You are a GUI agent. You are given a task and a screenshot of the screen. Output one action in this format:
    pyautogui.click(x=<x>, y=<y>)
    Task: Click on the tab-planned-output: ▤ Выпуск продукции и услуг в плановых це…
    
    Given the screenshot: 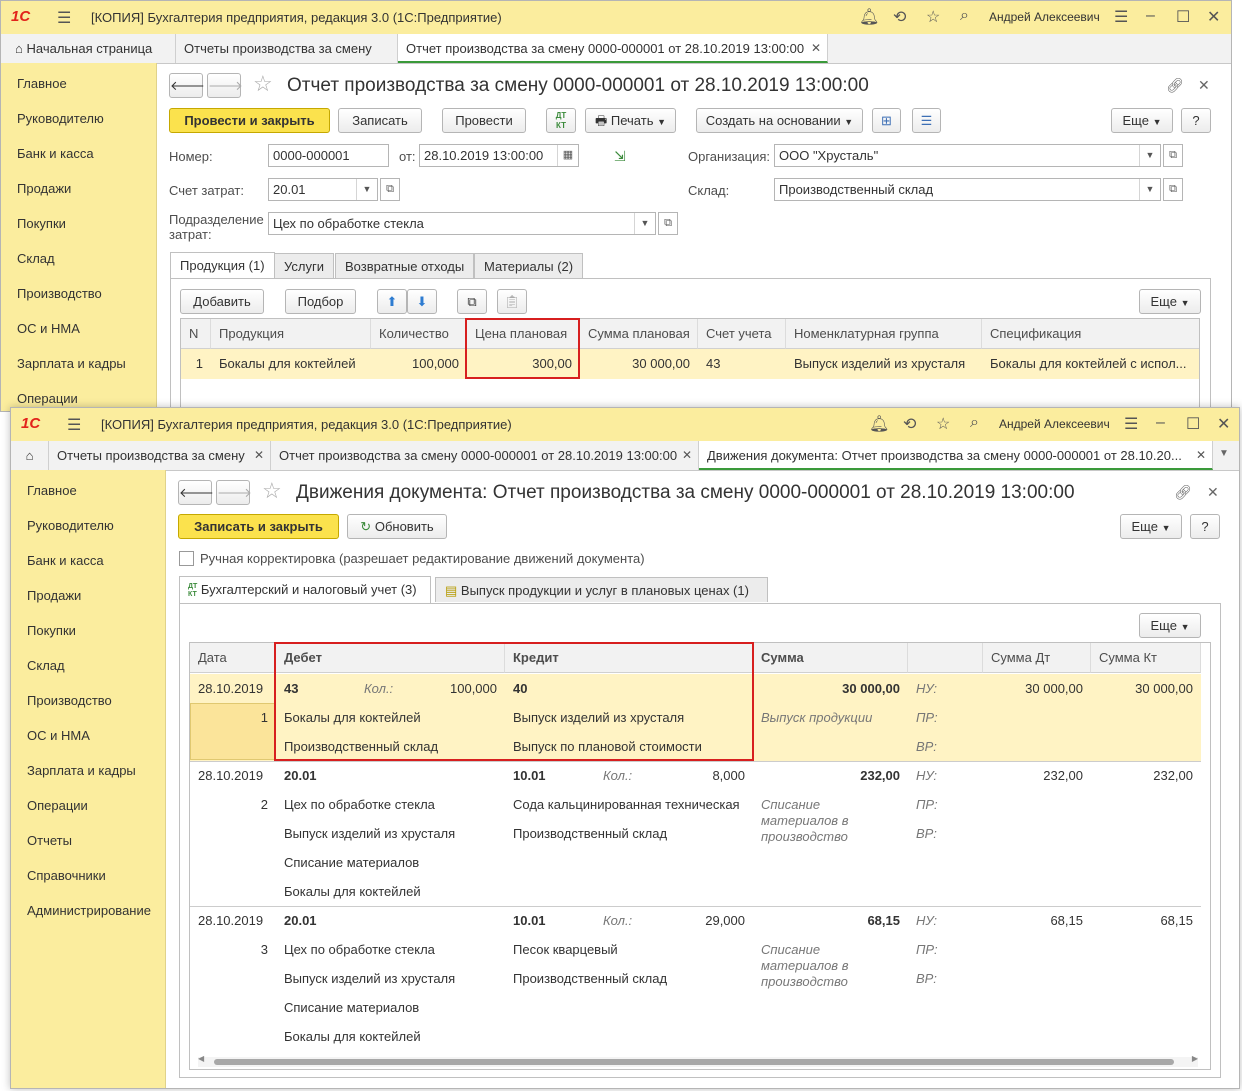 What is the action you would take?
    pyautogui.click(x=601, y=589)
    